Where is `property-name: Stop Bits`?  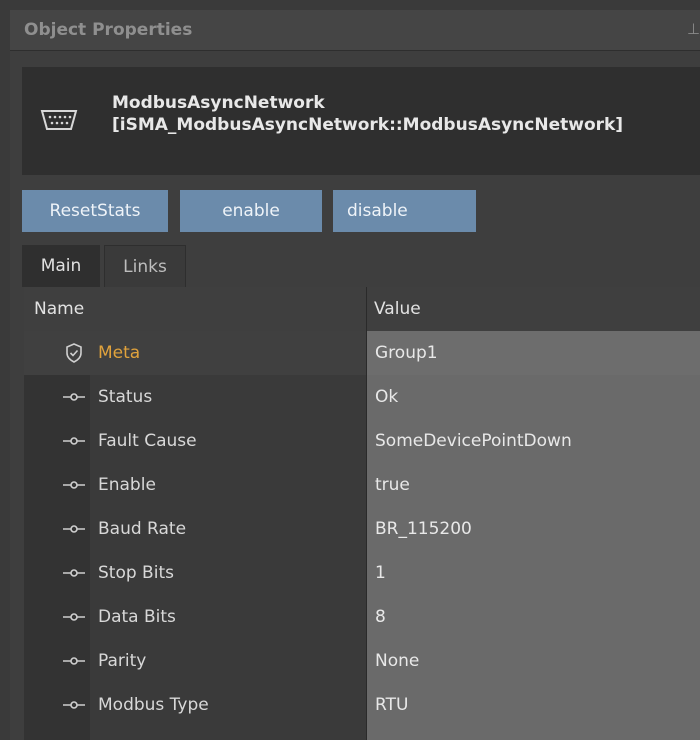 property-name: Stop Bits is located at coordinates (228, 573).